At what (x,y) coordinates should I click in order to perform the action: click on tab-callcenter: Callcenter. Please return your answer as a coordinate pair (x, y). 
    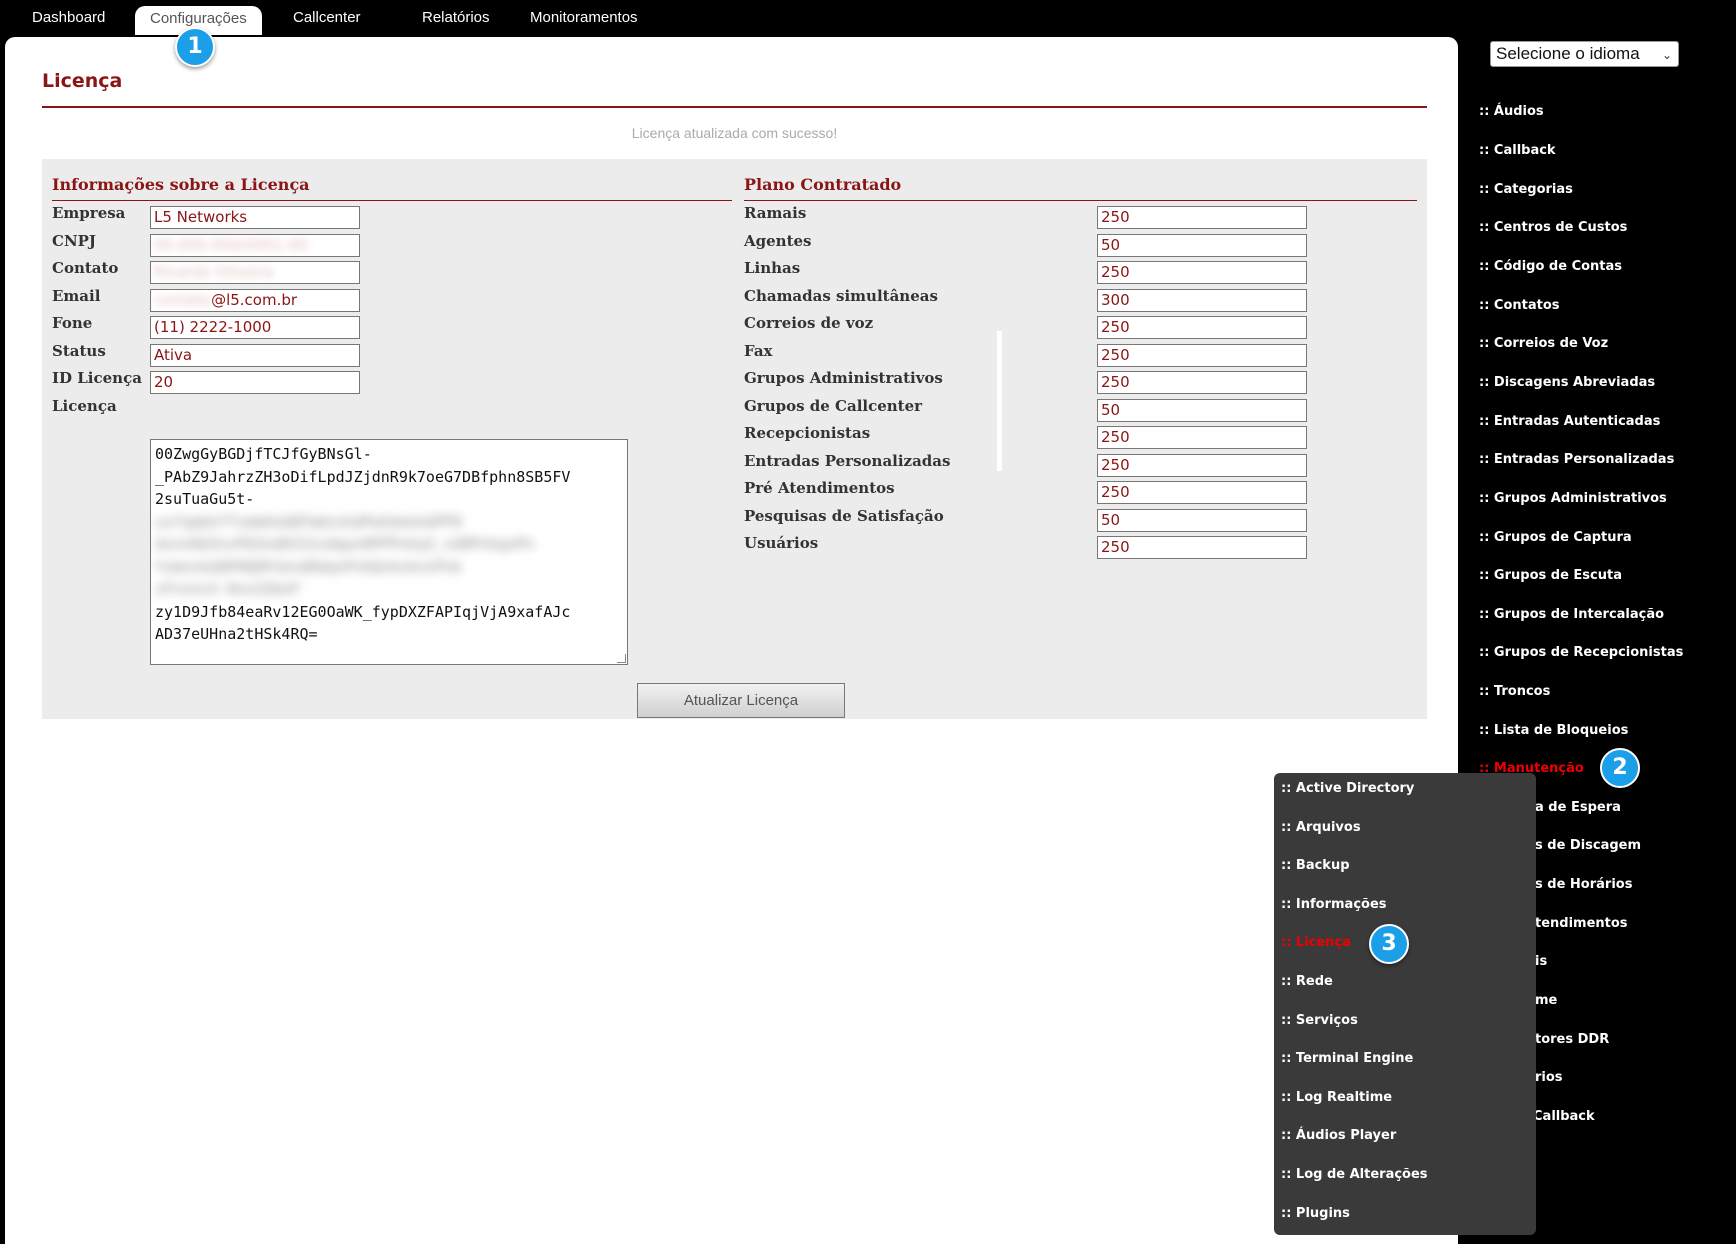
    Looking at the image, I should click on (327, 17).